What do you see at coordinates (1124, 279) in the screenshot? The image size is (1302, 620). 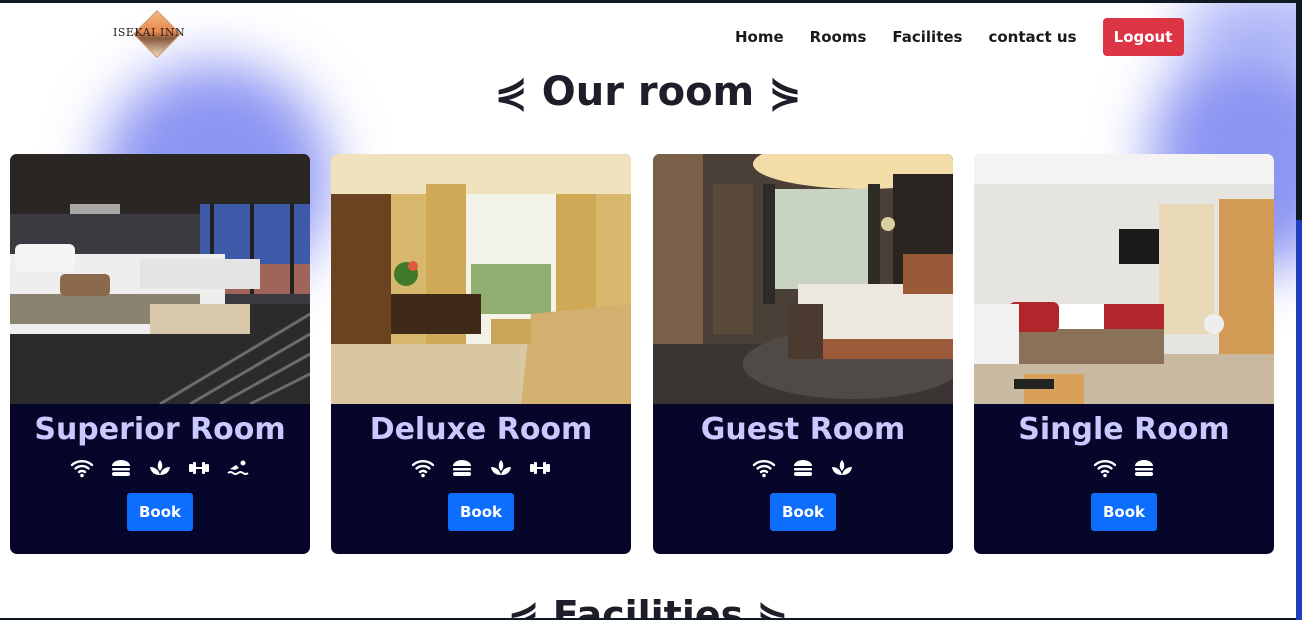 I see `room-photo-single` at bounding box center [1124, 279].